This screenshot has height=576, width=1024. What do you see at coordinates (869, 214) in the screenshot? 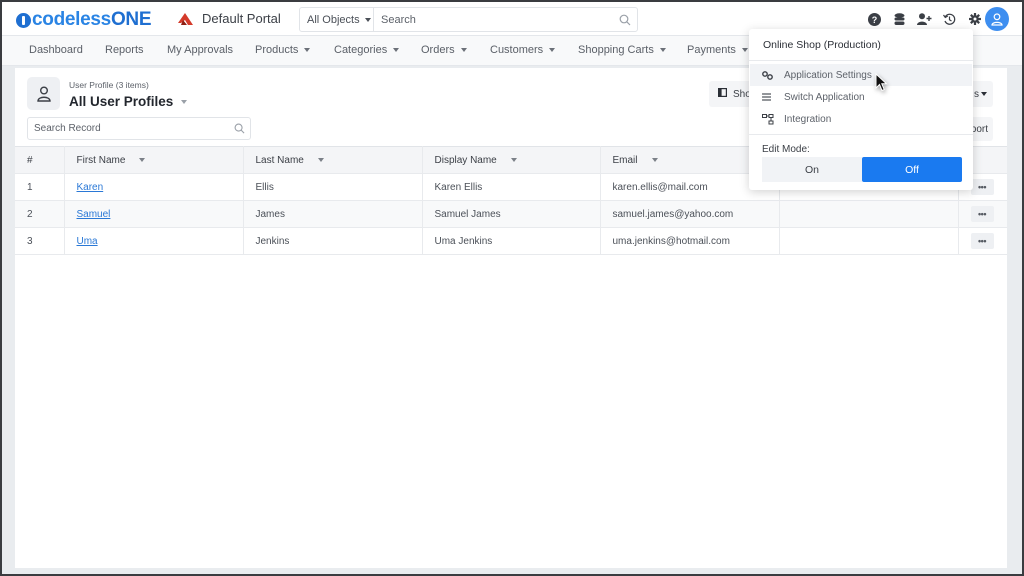
I see `cell-extra` at bounding box center [869, 214].